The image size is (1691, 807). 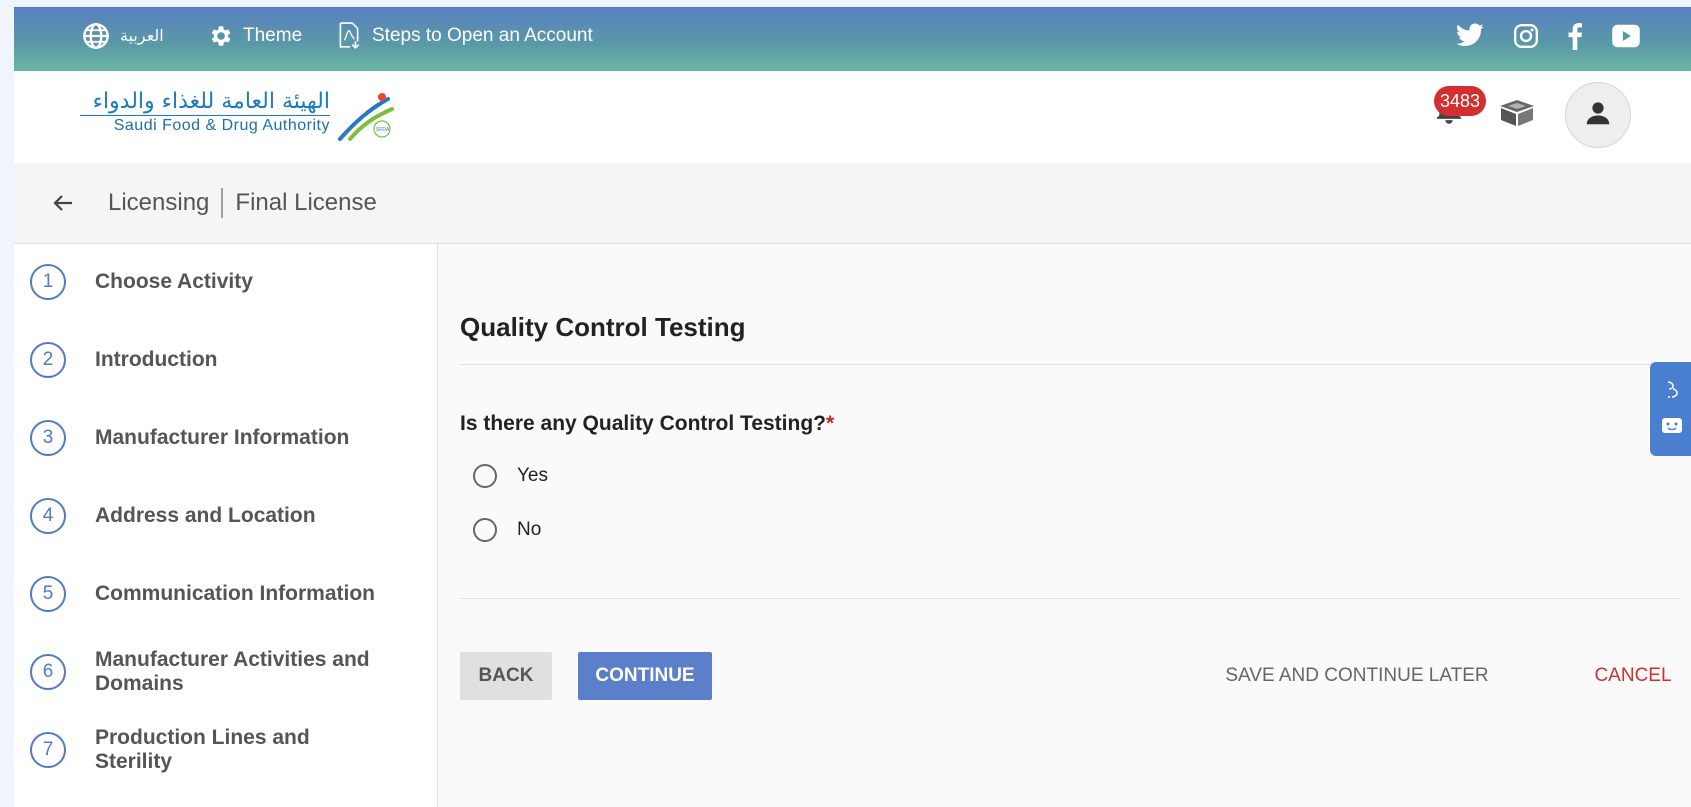 I want to click on user-avatar, so click(x=1598, y=115).